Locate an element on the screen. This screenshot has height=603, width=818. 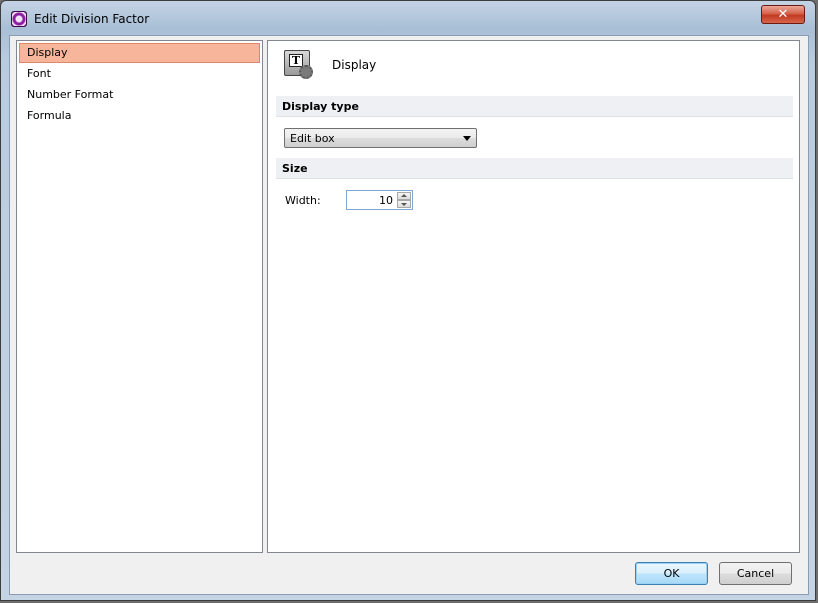
cancel-button: Cancel is located at coordinates (755, 573).